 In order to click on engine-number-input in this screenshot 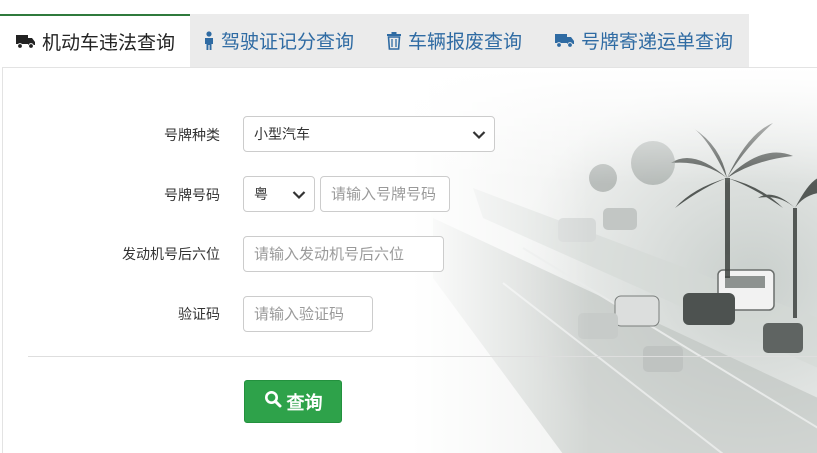, I will do `click(343, 254)`.